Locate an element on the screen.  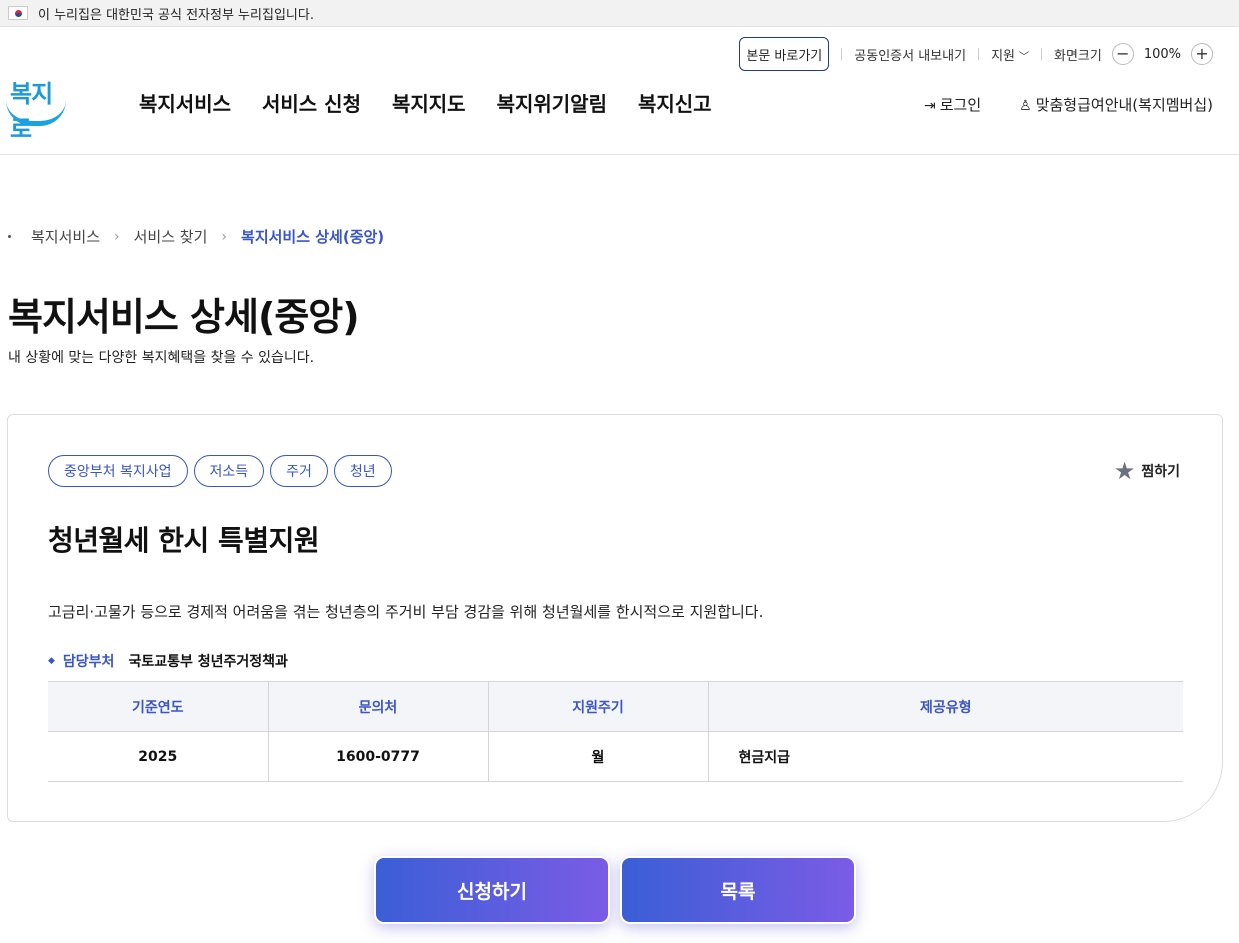
table-cell-year: 2025 is located at coordinates (158, 756).